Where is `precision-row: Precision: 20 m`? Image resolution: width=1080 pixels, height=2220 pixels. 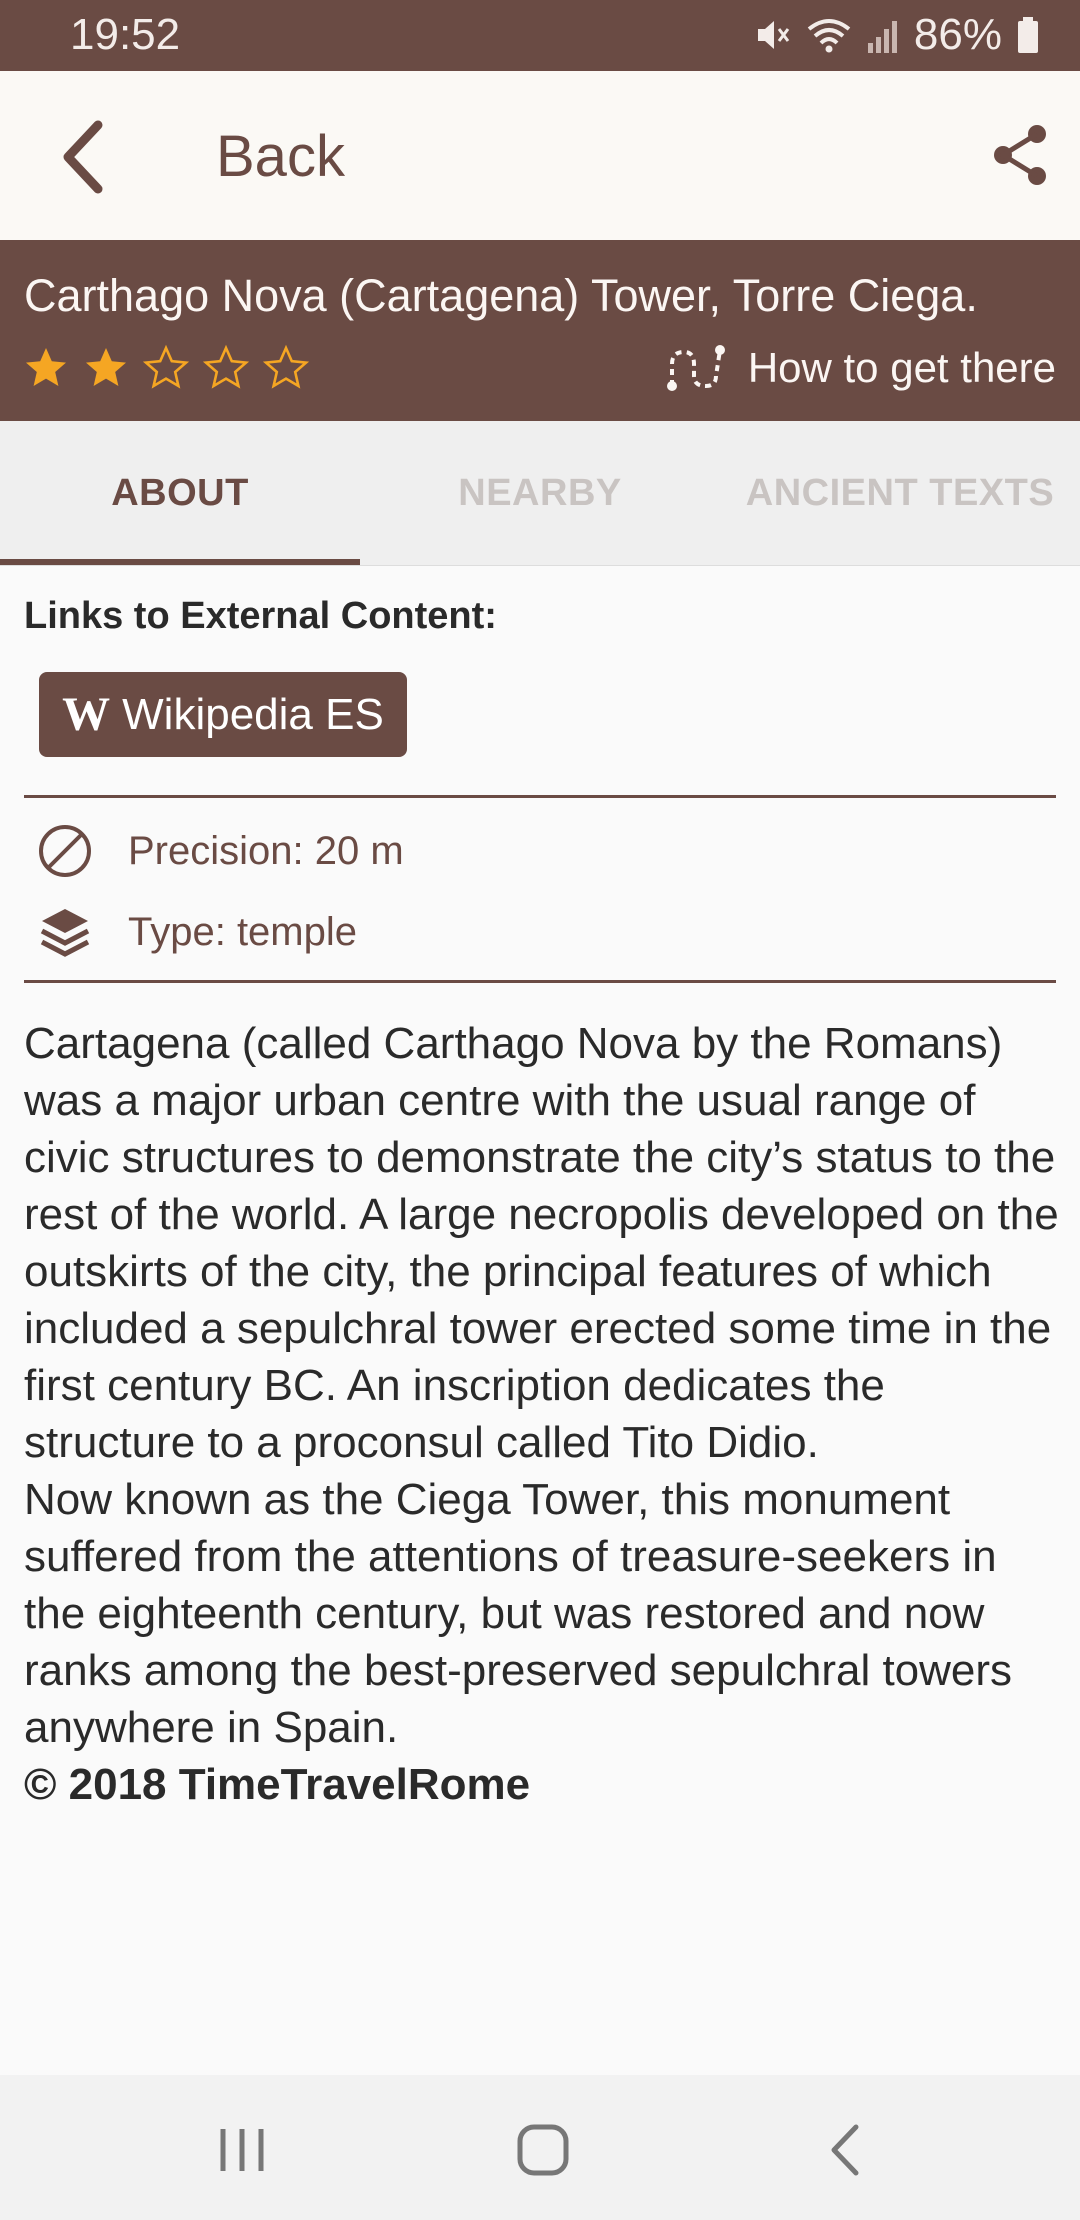
precision-row: Precision: 20 m is located at coordinates (220, 851).